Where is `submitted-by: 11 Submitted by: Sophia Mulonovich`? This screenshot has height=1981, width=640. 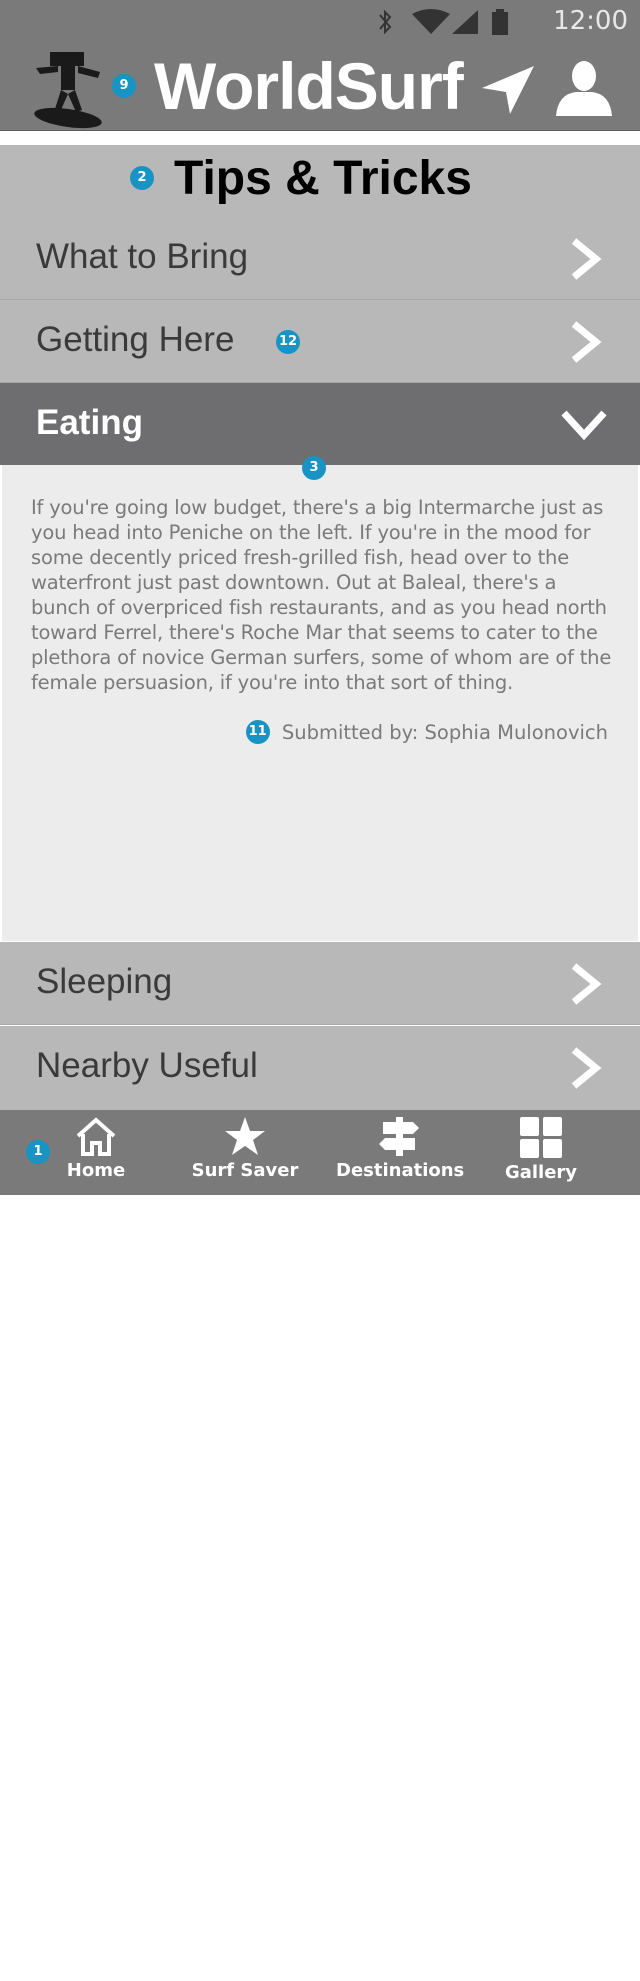 submitted-by: 11 Submitted by: Sophia Mulonovich is located at coordinates (426, 732).